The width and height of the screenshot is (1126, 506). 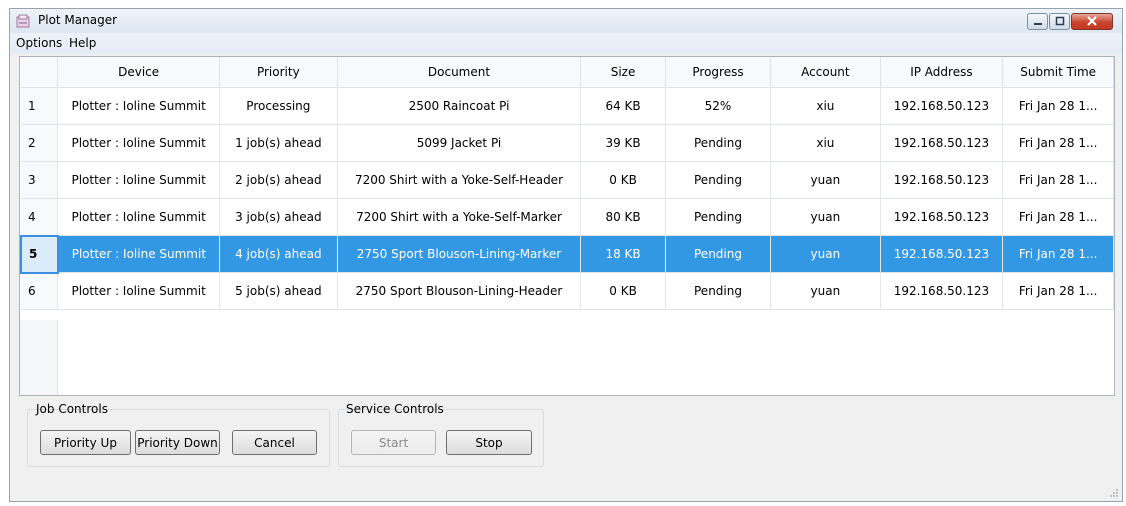 What do you see at coordinates (278, 180) in the screenshot?
I see `cell-priority: 2 job(s) ahead` at bounding box center [278, 180].